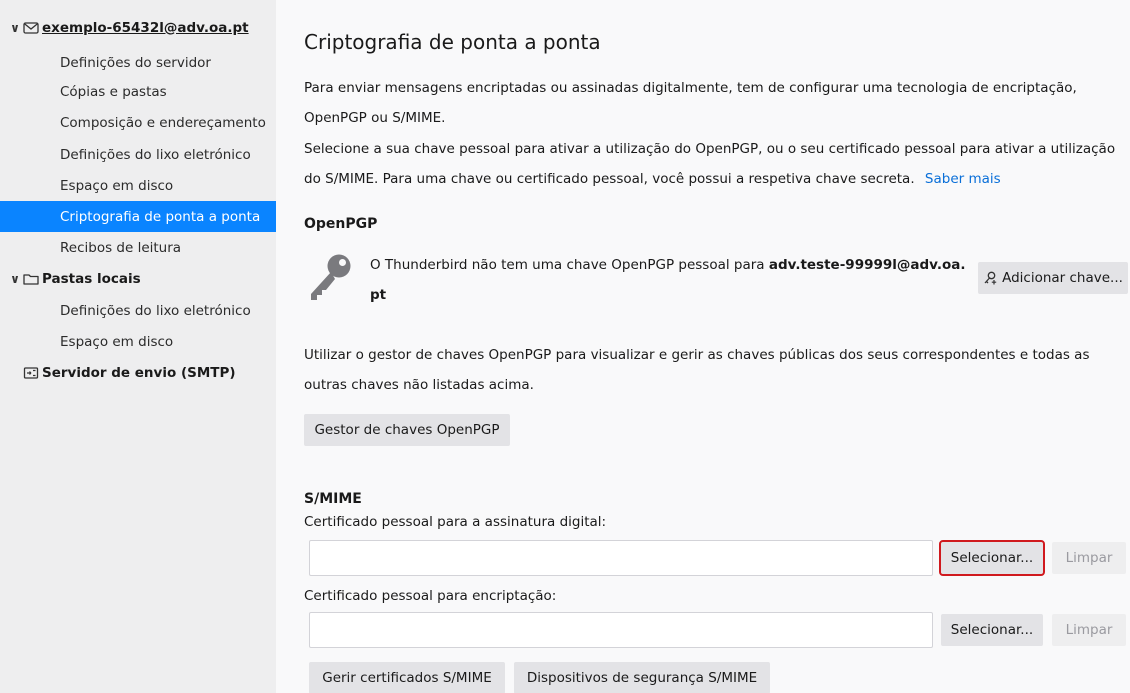  I want to click on sidebar-item-server-settings: Definições do servidor, so click(138, 62).